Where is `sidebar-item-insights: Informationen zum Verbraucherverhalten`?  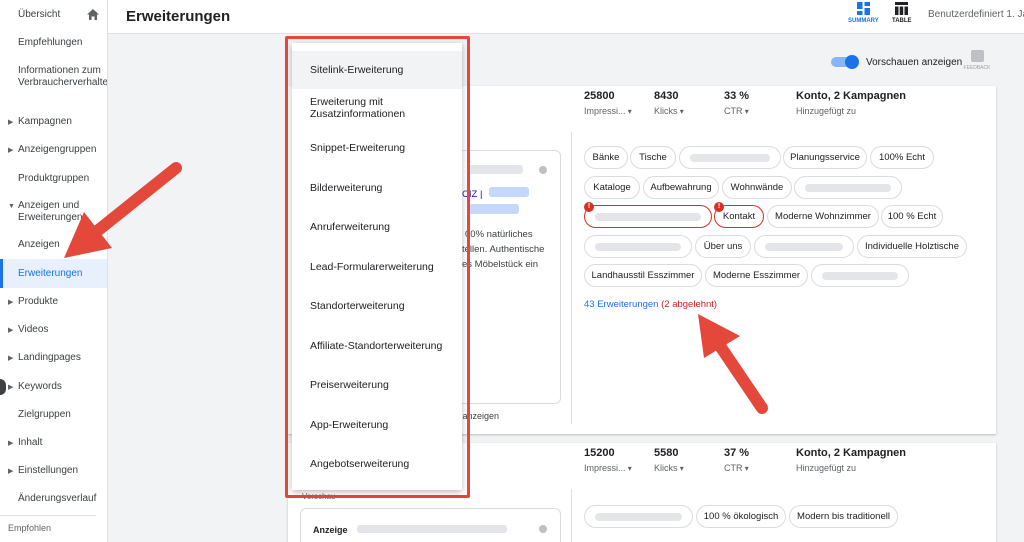 sidebar-item-insights: Informationen zum Verbraucherverhalten is located at coordinates (53, 77).